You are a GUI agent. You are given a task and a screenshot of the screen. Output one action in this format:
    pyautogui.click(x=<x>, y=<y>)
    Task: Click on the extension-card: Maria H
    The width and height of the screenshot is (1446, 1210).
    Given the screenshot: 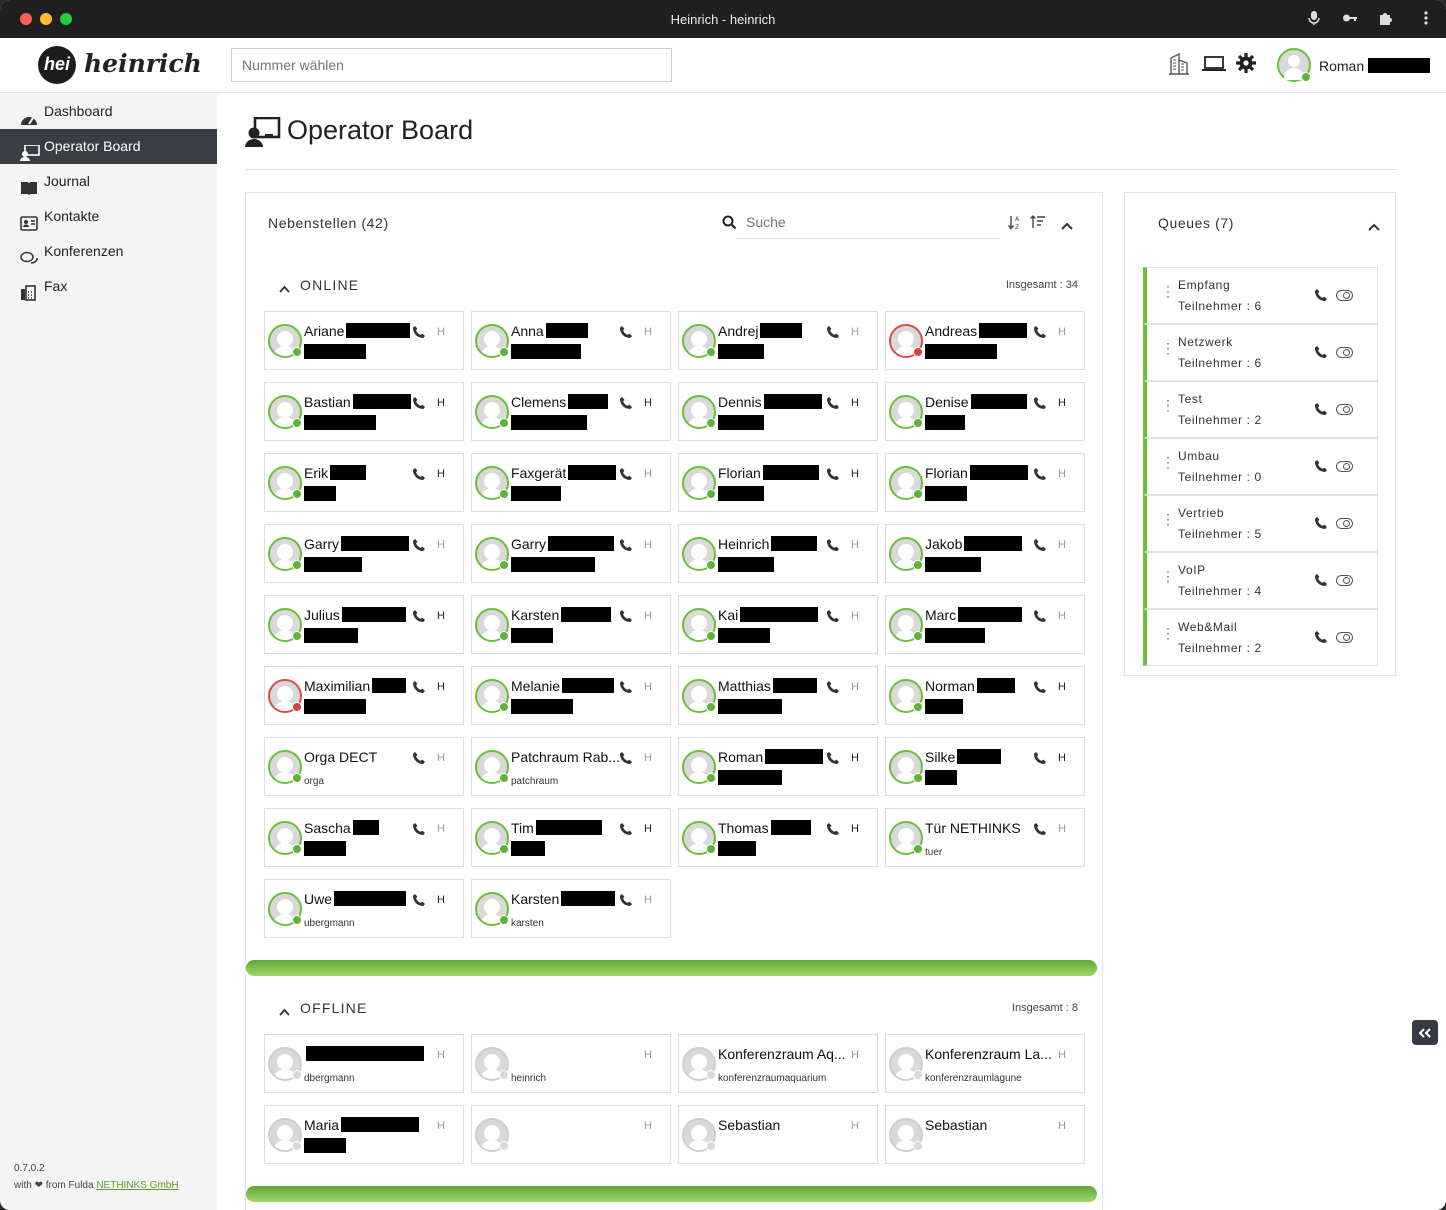 What is the action you would take?
    pyautogui.click(x=364, y=1134)
    